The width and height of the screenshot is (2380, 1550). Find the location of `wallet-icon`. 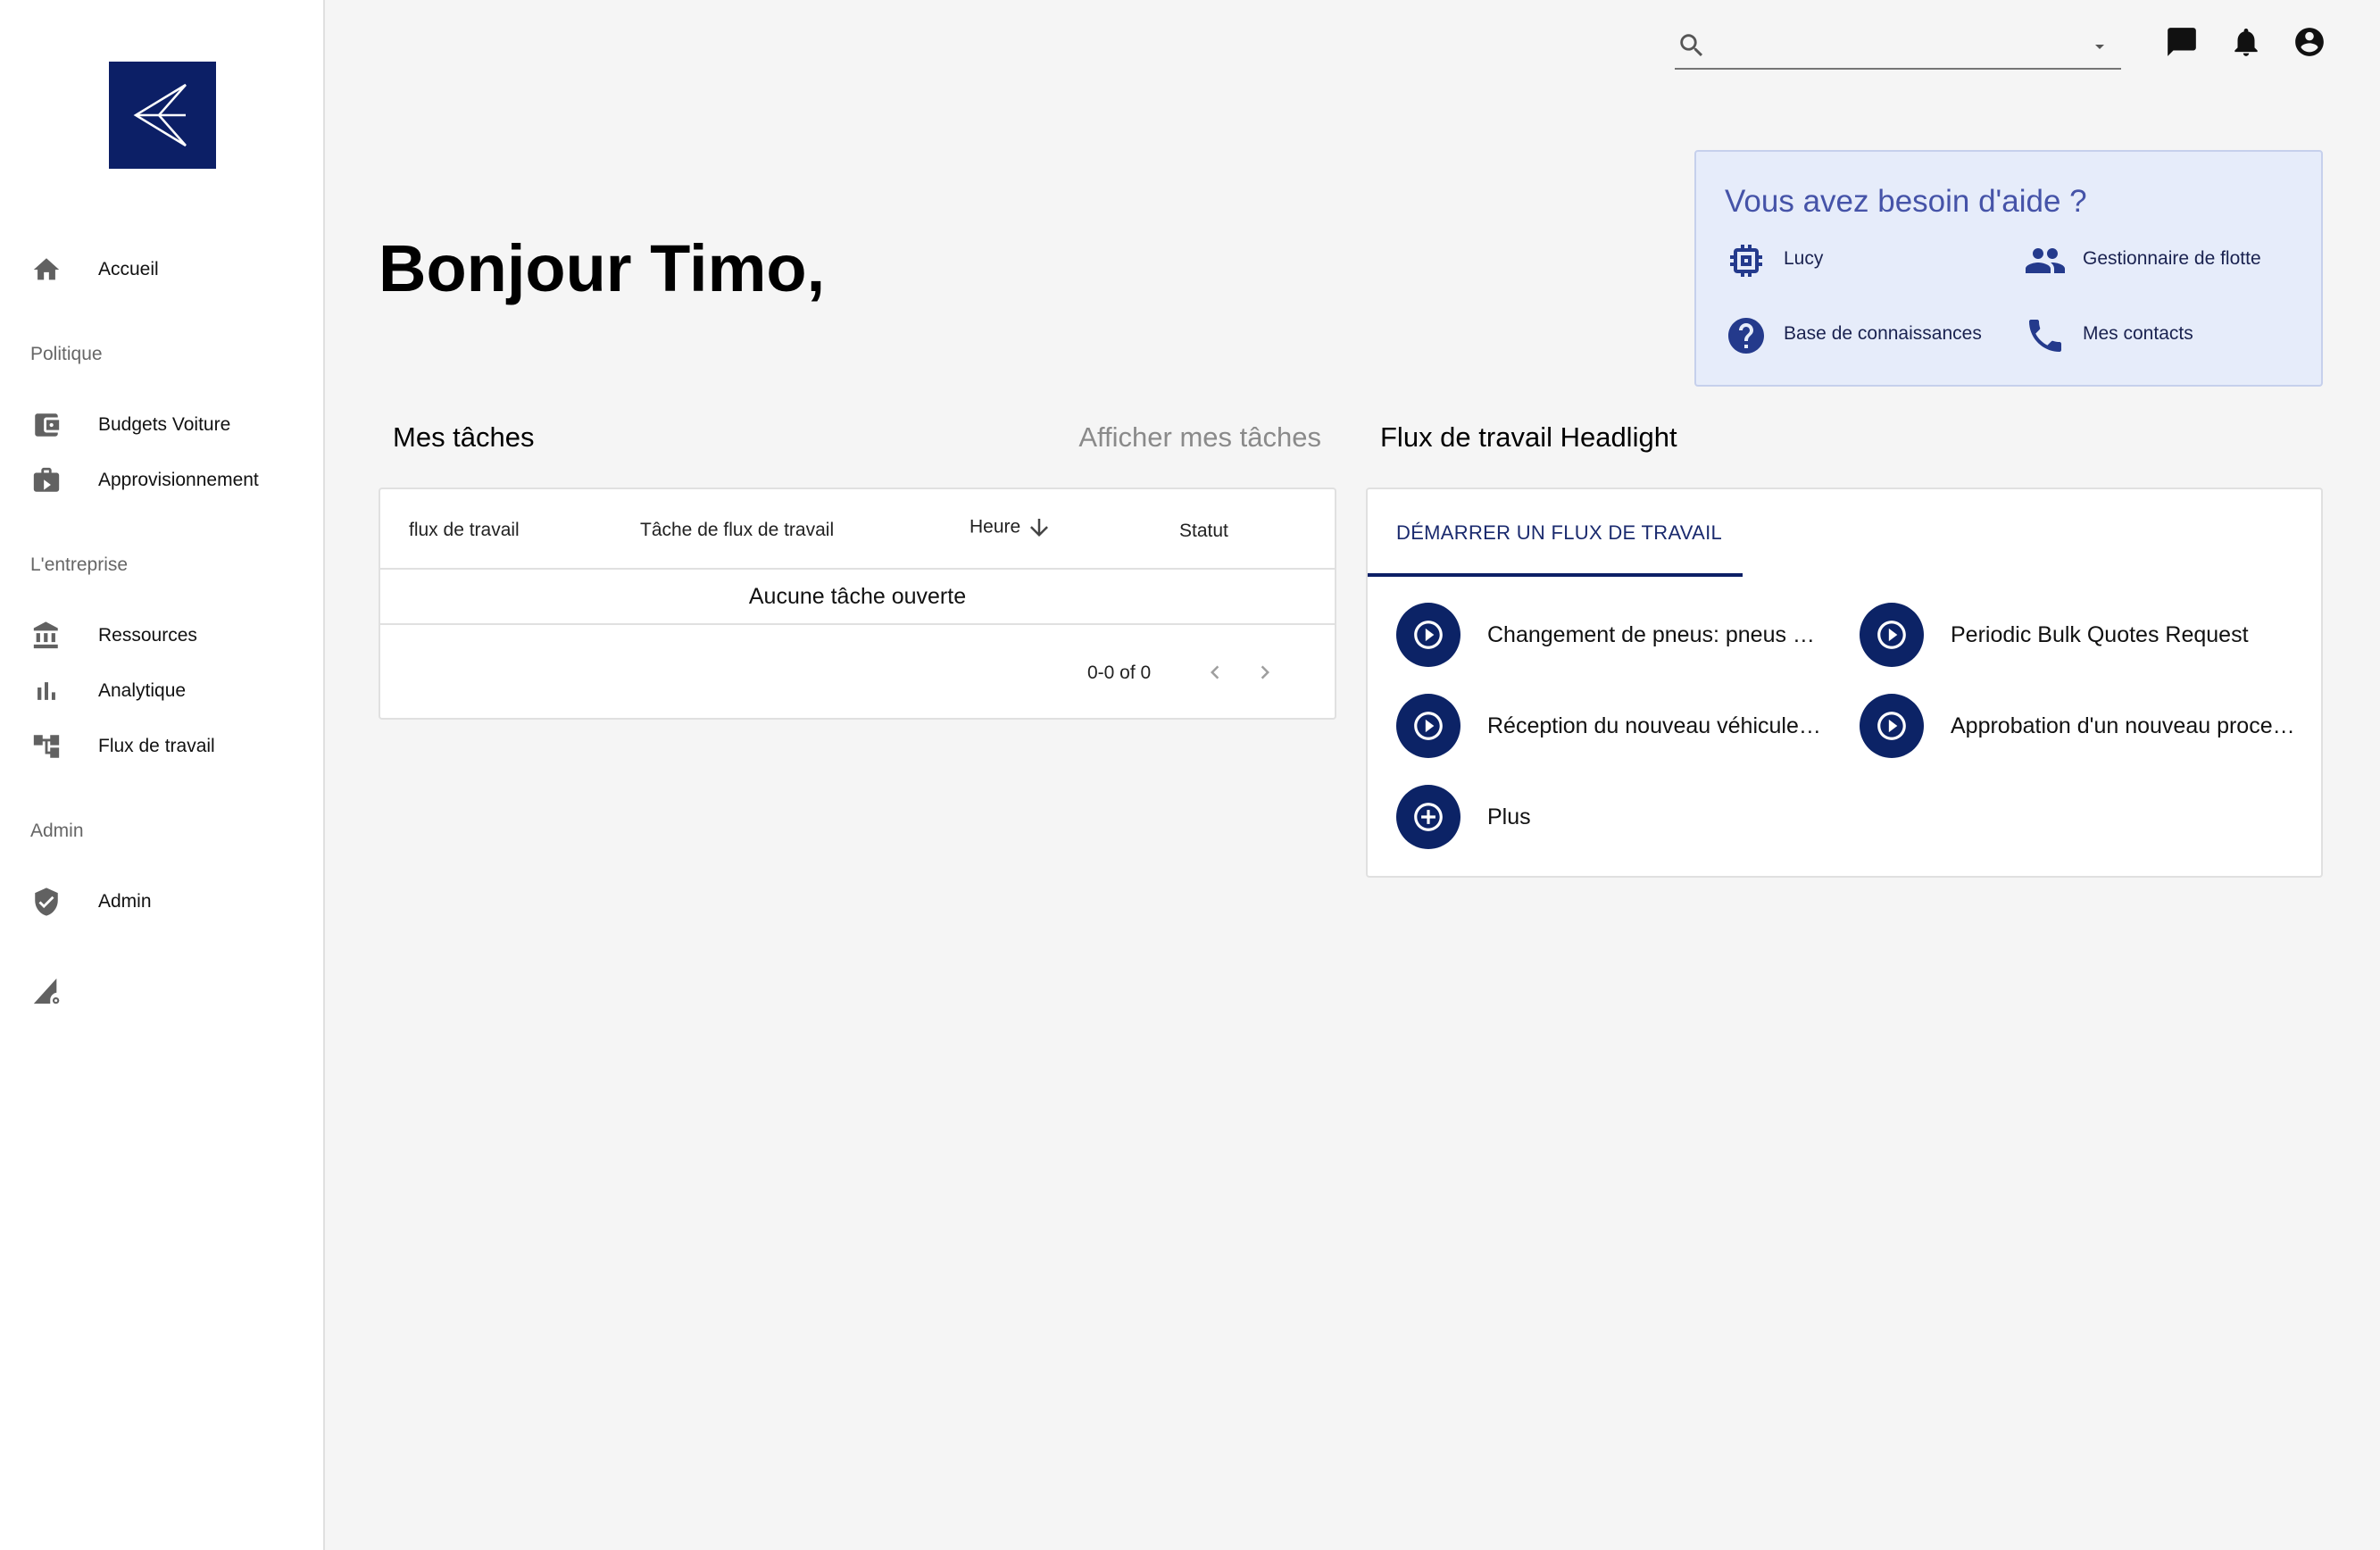

wallet-icon is located at coordinates (46, 425).